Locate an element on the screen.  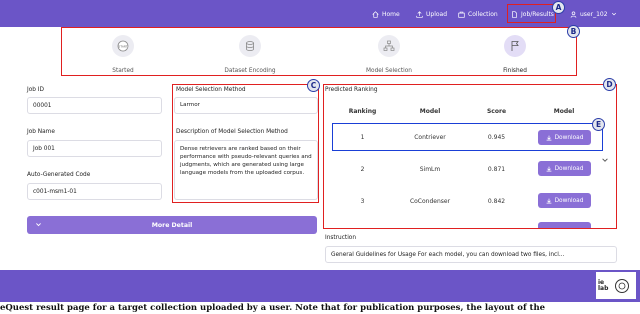
code-value: c001-msm1-01 is located at coordinates (55, 191).